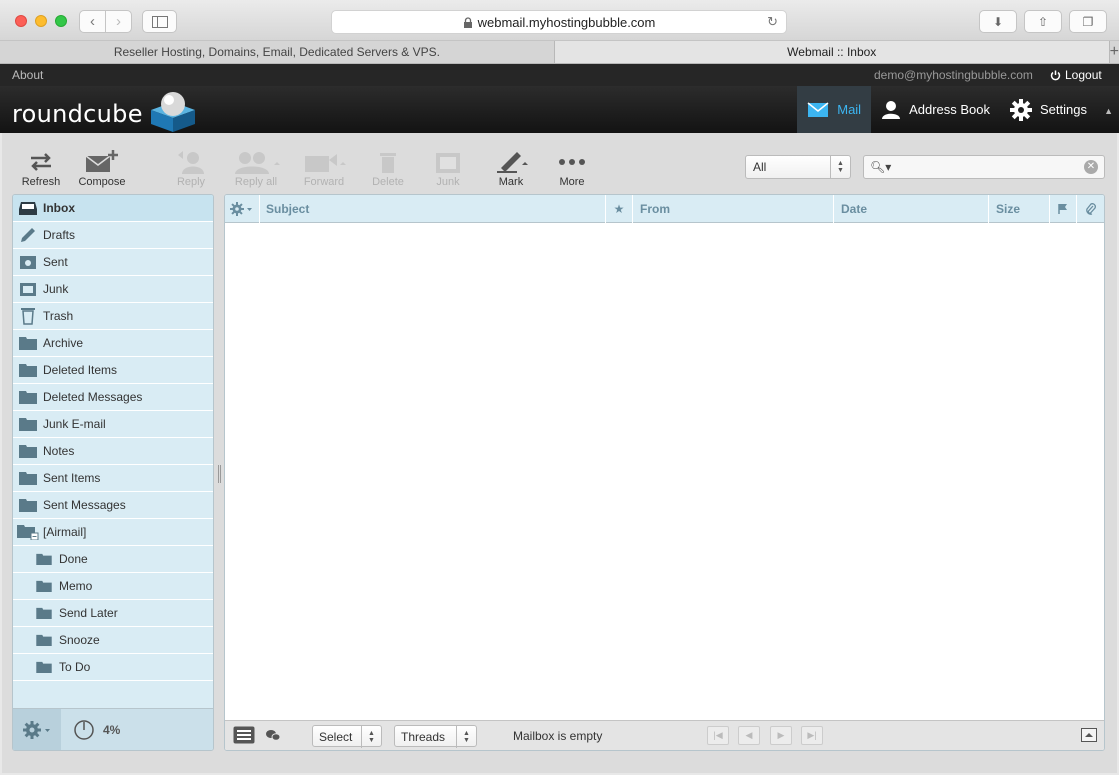 The image size is (1119, 775). What do you see at coordinates (273, 736) in the screenshot?
I see `threads-view-icon` at bounding box center [273, 736].